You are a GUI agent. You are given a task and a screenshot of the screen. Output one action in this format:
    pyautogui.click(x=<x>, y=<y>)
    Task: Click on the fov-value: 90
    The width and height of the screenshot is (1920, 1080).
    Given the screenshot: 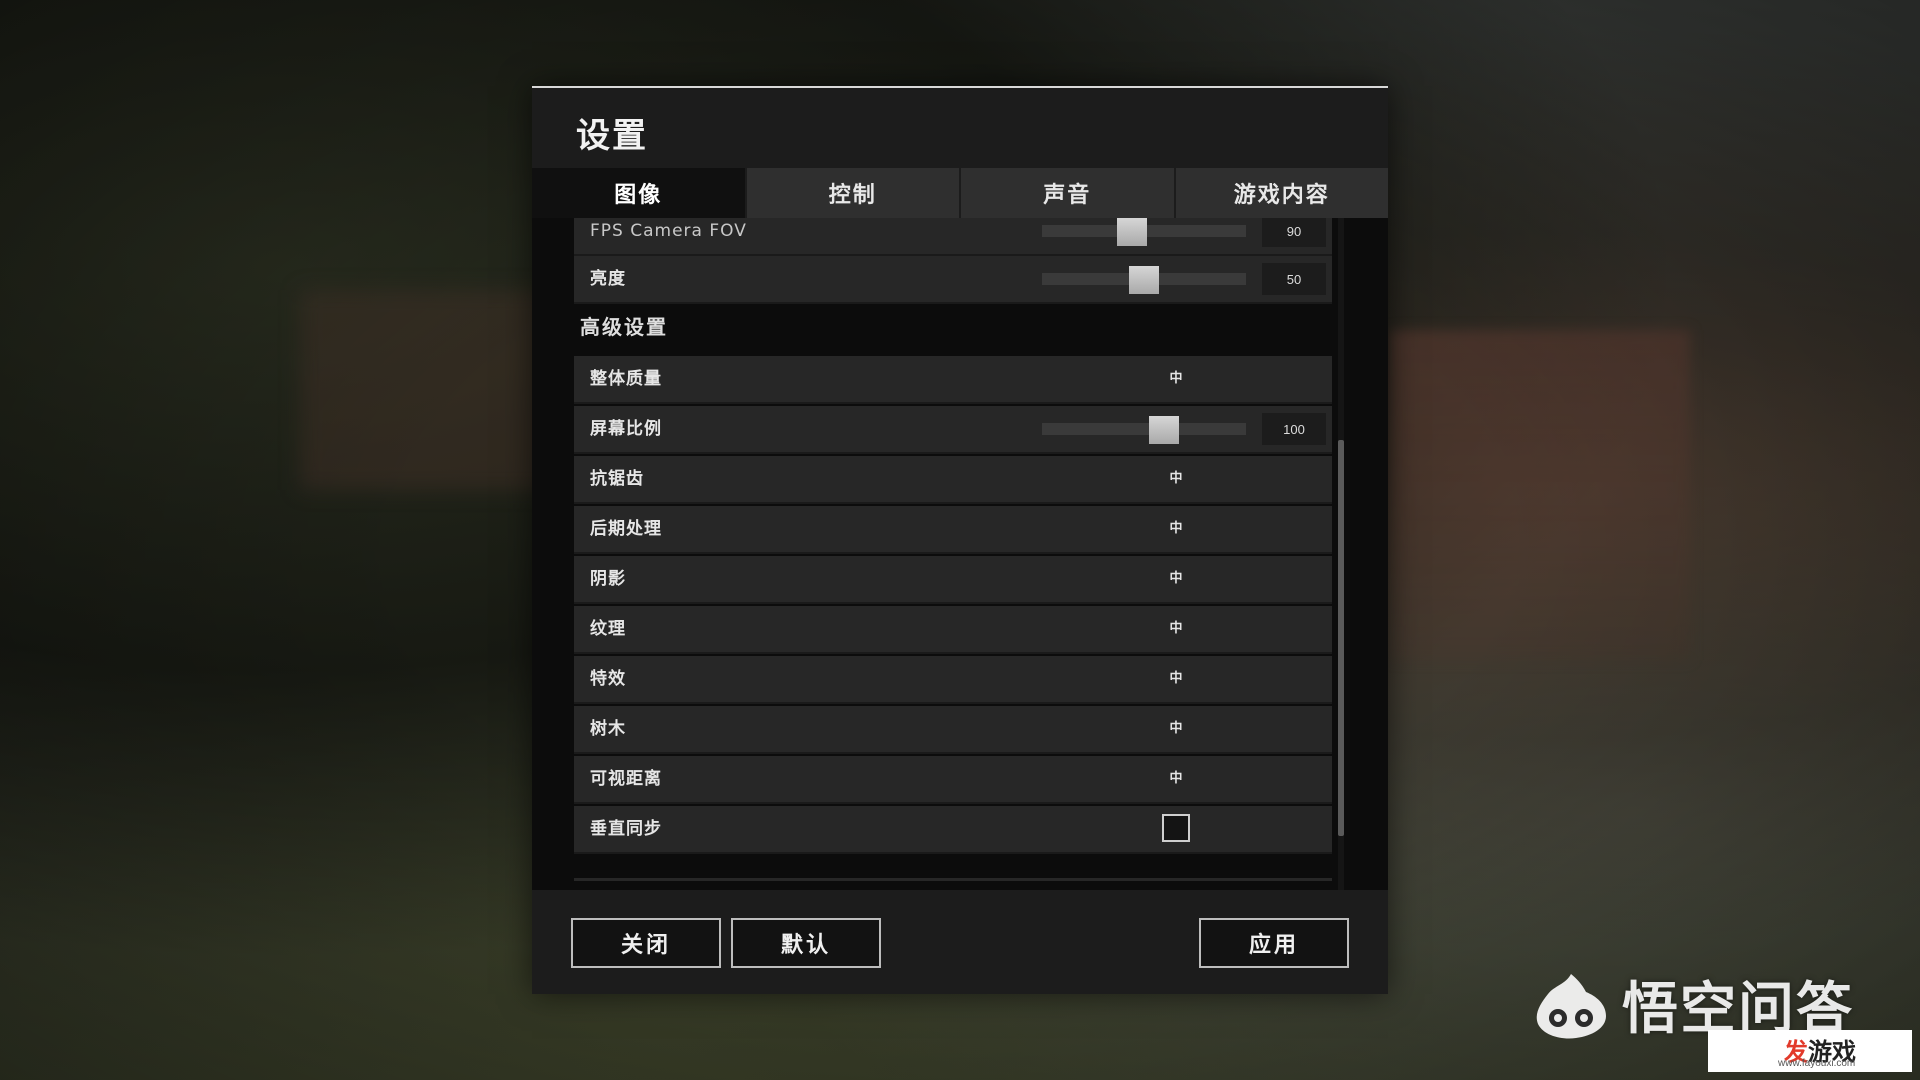 What is the action you would take?
    pyautogui.click(x=1294, y=232)
    